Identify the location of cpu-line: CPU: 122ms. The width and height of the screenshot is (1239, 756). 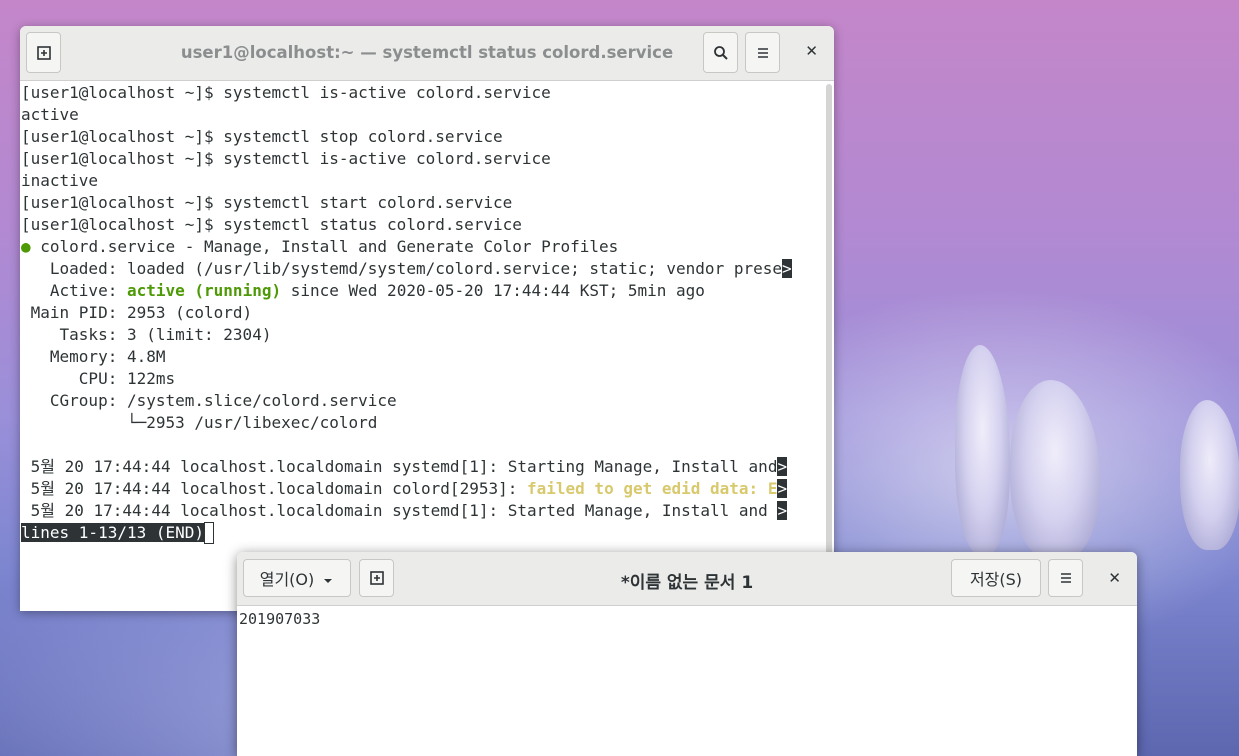
(98, 378).